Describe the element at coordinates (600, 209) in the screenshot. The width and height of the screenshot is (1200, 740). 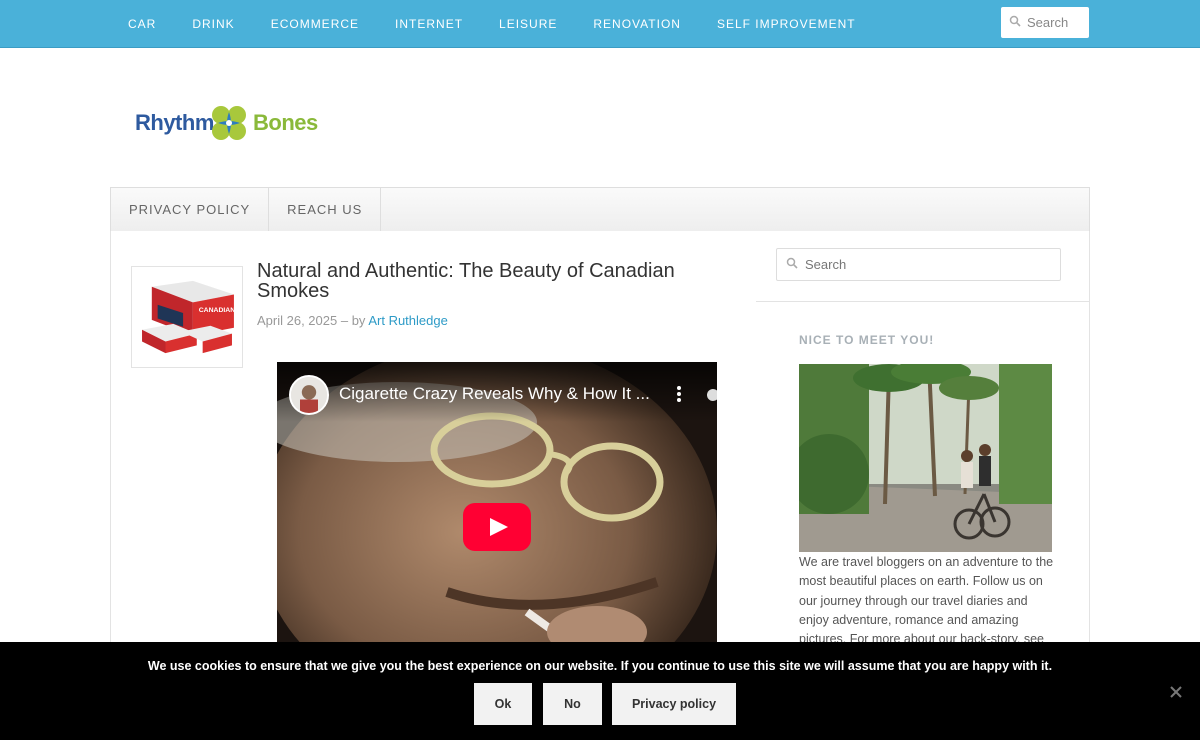
I see `secondary-nav: Privacy Policy Reach Us` at that location.